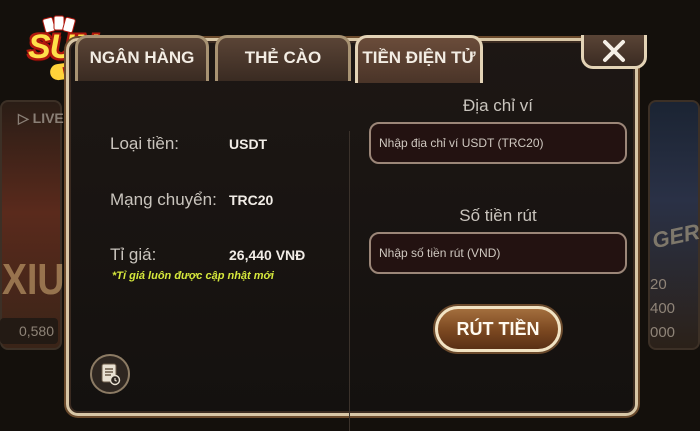  Describe the element at coordinates (663, 308) in the screenshot. I see `background-amount-right-2: 400` at that location.